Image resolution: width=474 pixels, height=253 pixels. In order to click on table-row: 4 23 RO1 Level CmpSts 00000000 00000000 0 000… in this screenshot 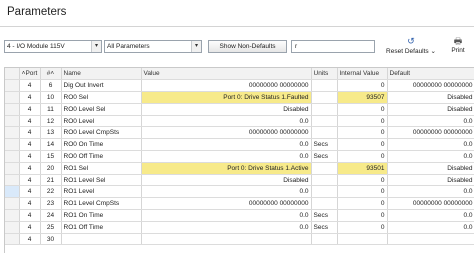, I will do `click(239, 204)`.